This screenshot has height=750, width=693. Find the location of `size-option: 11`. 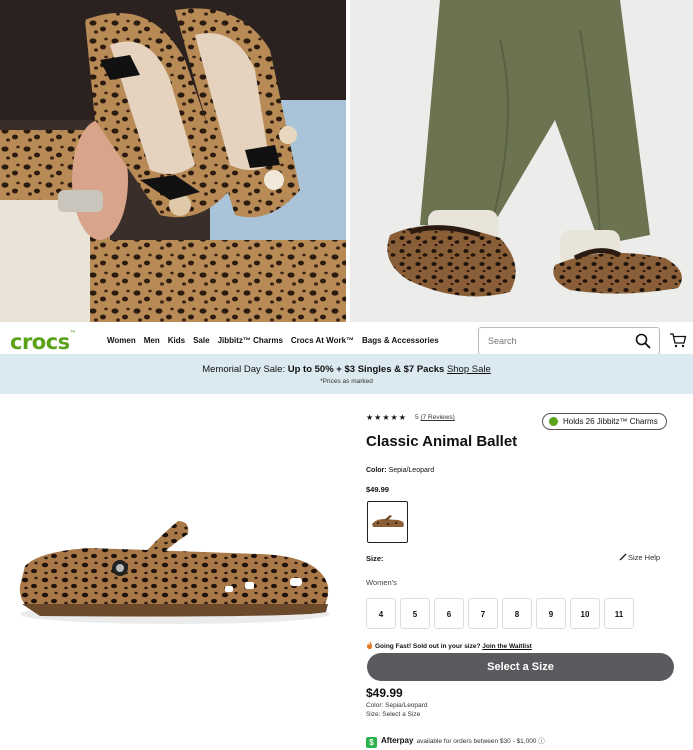

size-option: 11 is located at coordinates (619, 613).